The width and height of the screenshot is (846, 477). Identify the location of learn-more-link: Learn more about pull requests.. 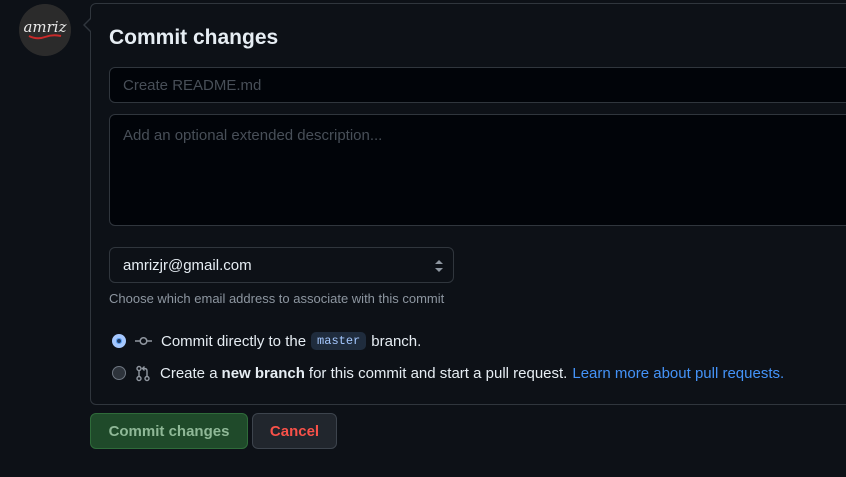
(678, 373).